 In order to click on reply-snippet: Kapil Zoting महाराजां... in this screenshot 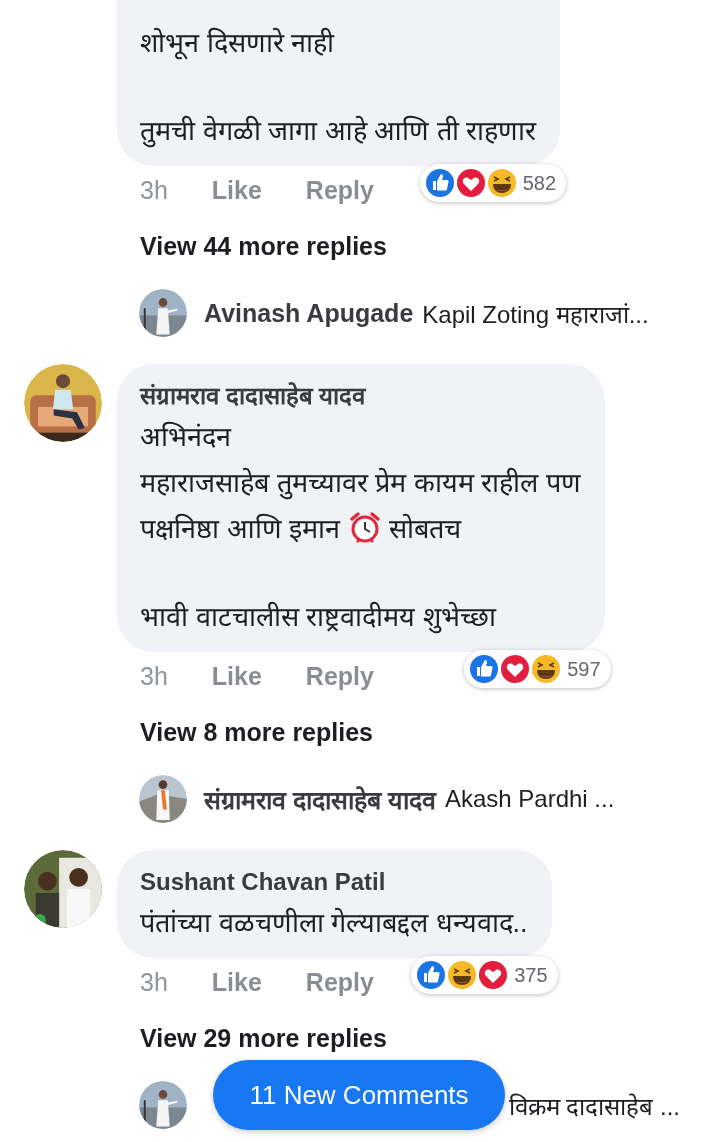, I will do `click(535, 314)`.